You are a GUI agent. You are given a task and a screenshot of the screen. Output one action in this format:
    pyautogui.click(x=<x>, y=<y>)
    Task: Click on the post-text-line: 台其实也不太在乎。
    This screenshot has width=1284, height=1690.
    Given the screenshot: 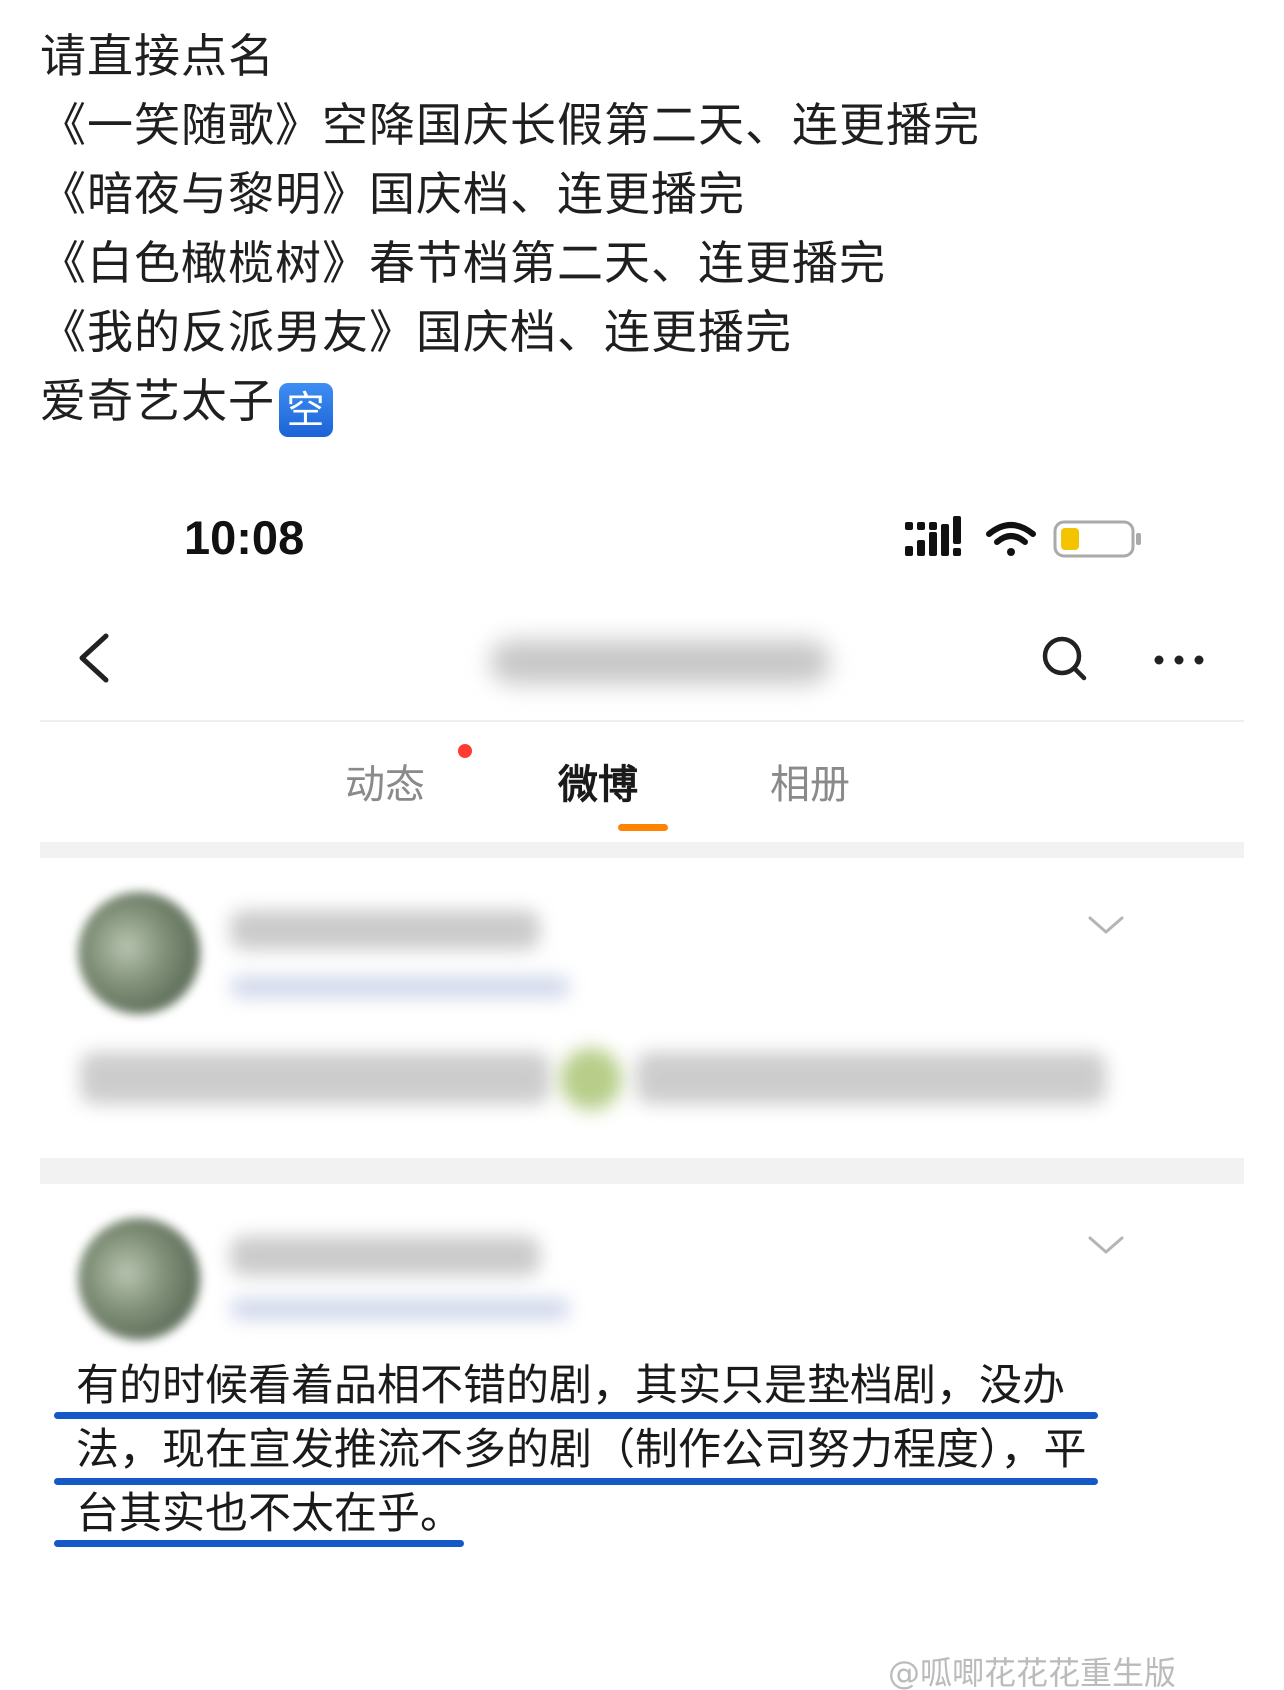 What is the action you would take?
    pyautogui.click(x=269, y=1514)
    